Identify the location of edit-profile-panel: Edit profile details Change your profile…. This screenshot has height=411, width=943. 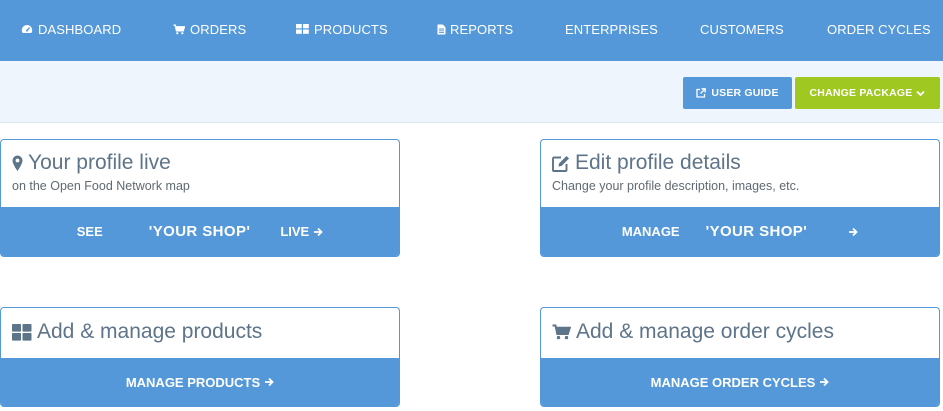
(740, 198).